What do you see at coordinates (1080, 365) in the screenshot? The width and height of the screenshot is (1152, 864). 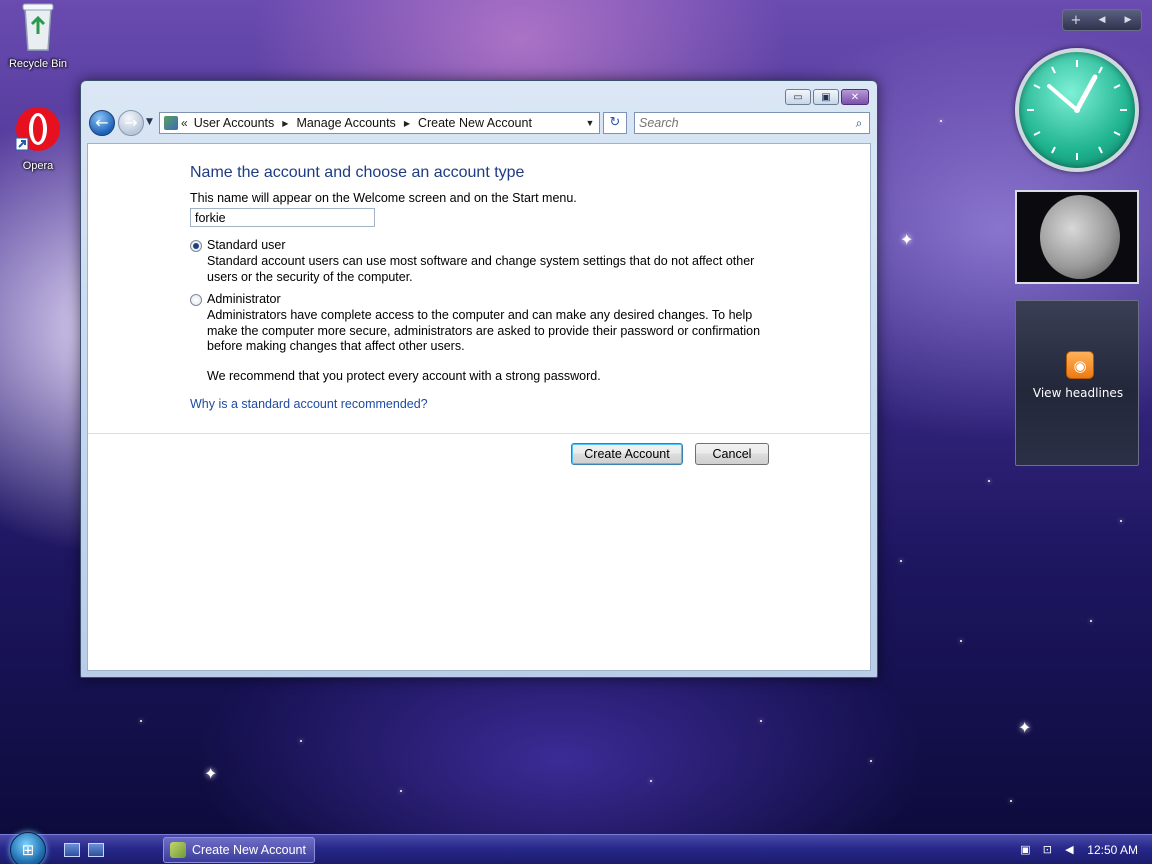 I see `rss-feed-icon: ◉` at bounding box center [1080, 365].